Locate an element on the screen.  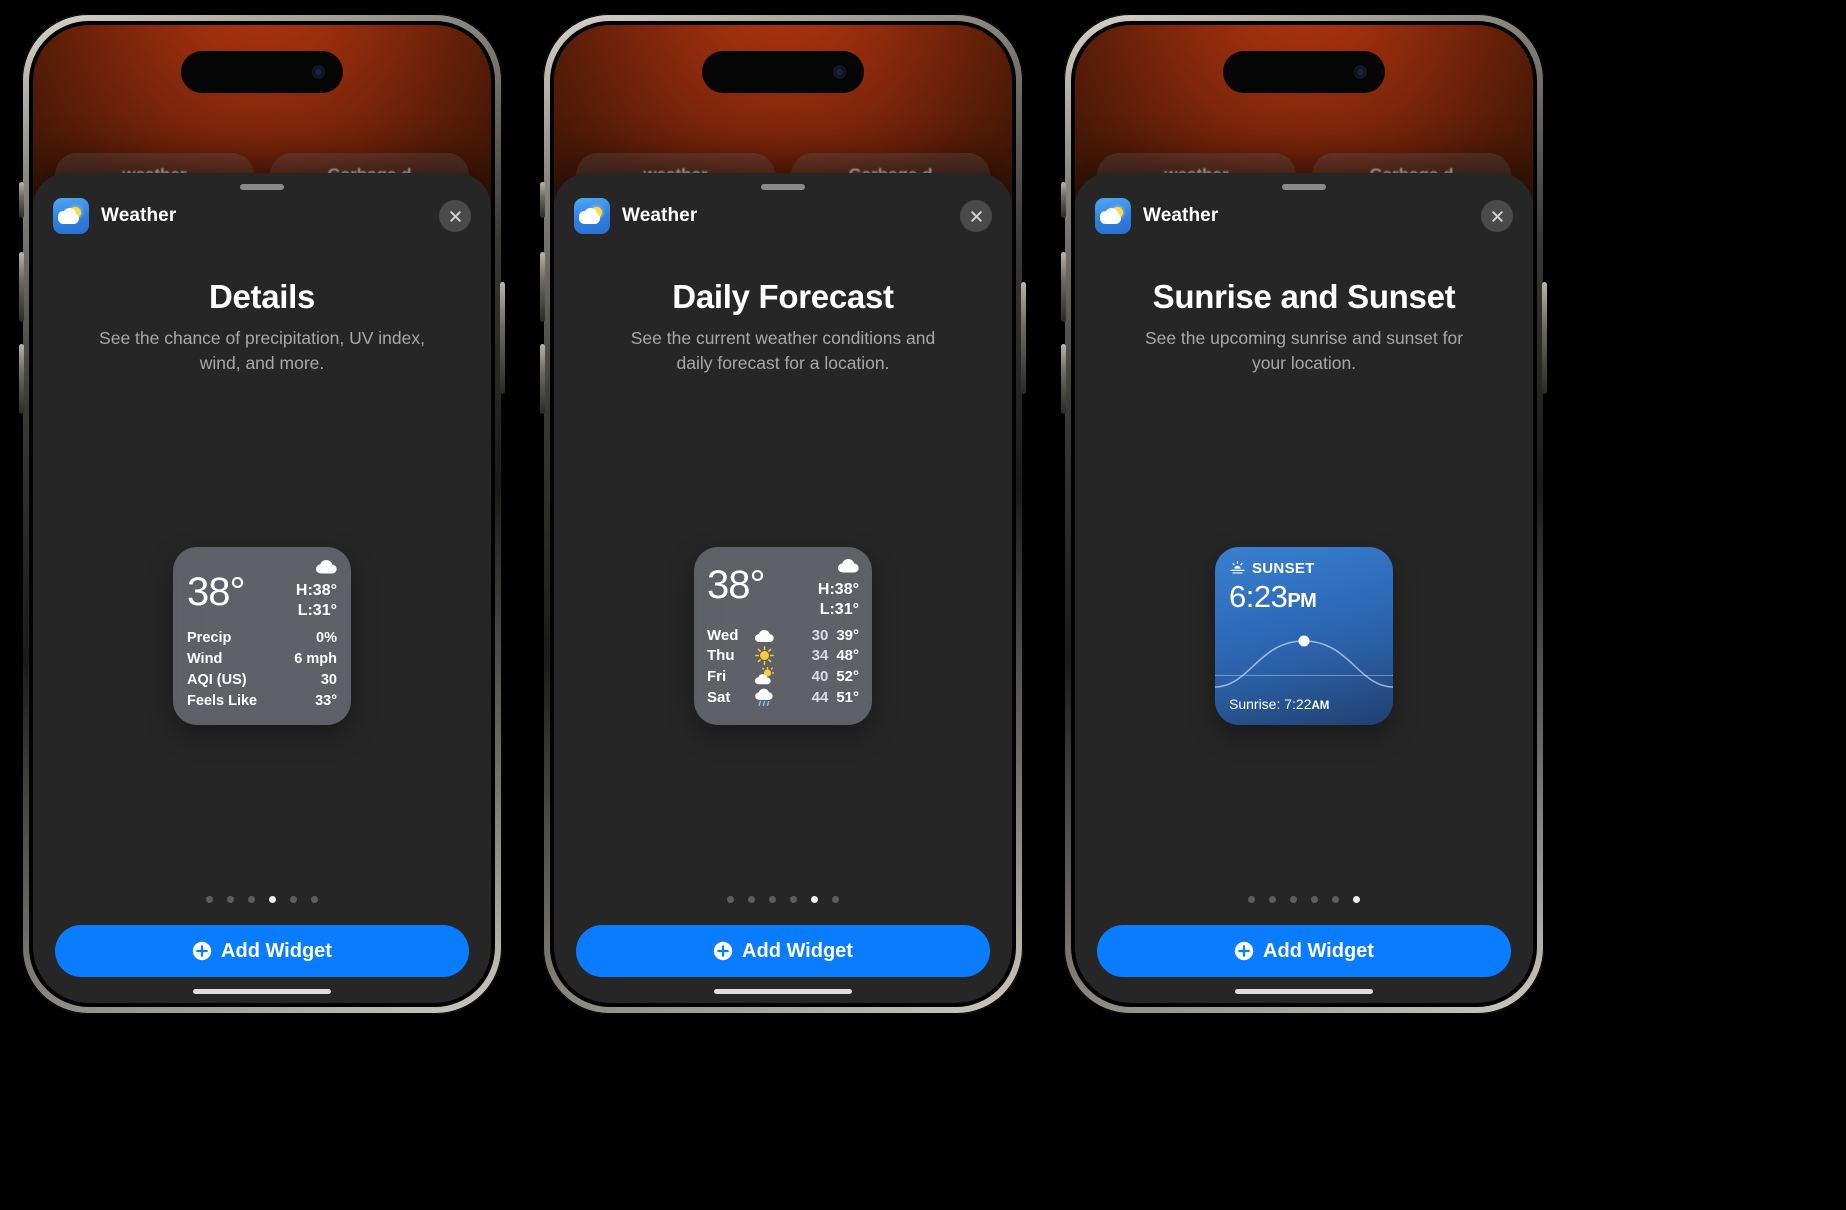
sunset-time: 6:23PM is located at coordinates (1304, 597).